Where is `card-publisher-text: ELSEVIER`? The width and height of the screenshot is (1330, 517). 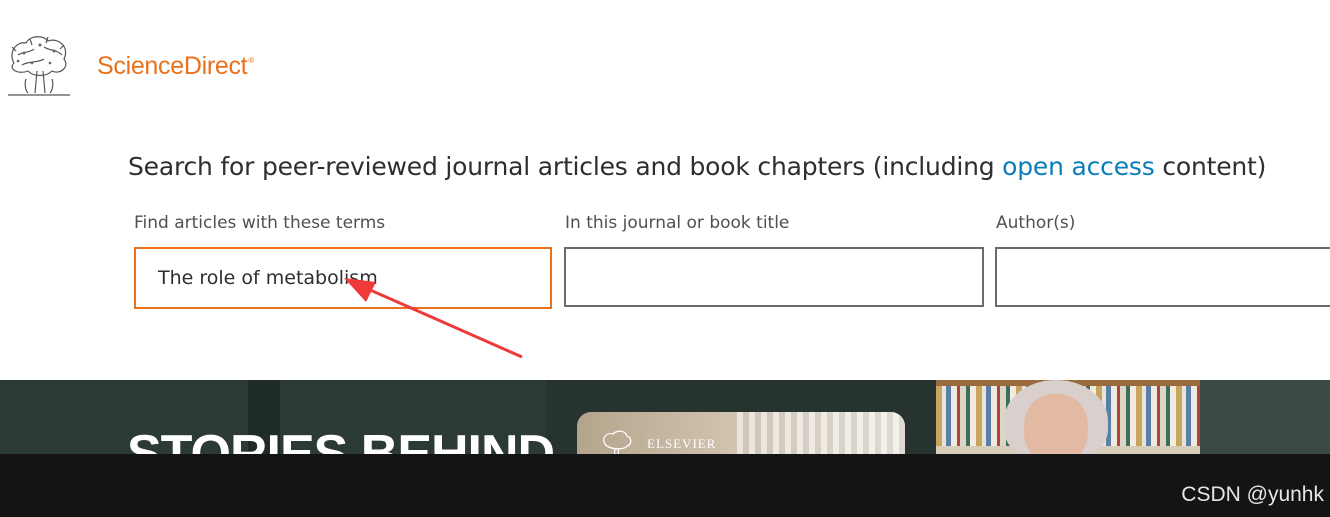
card-publisher-text: ELSEVIER is located at coordinates (682, 443).